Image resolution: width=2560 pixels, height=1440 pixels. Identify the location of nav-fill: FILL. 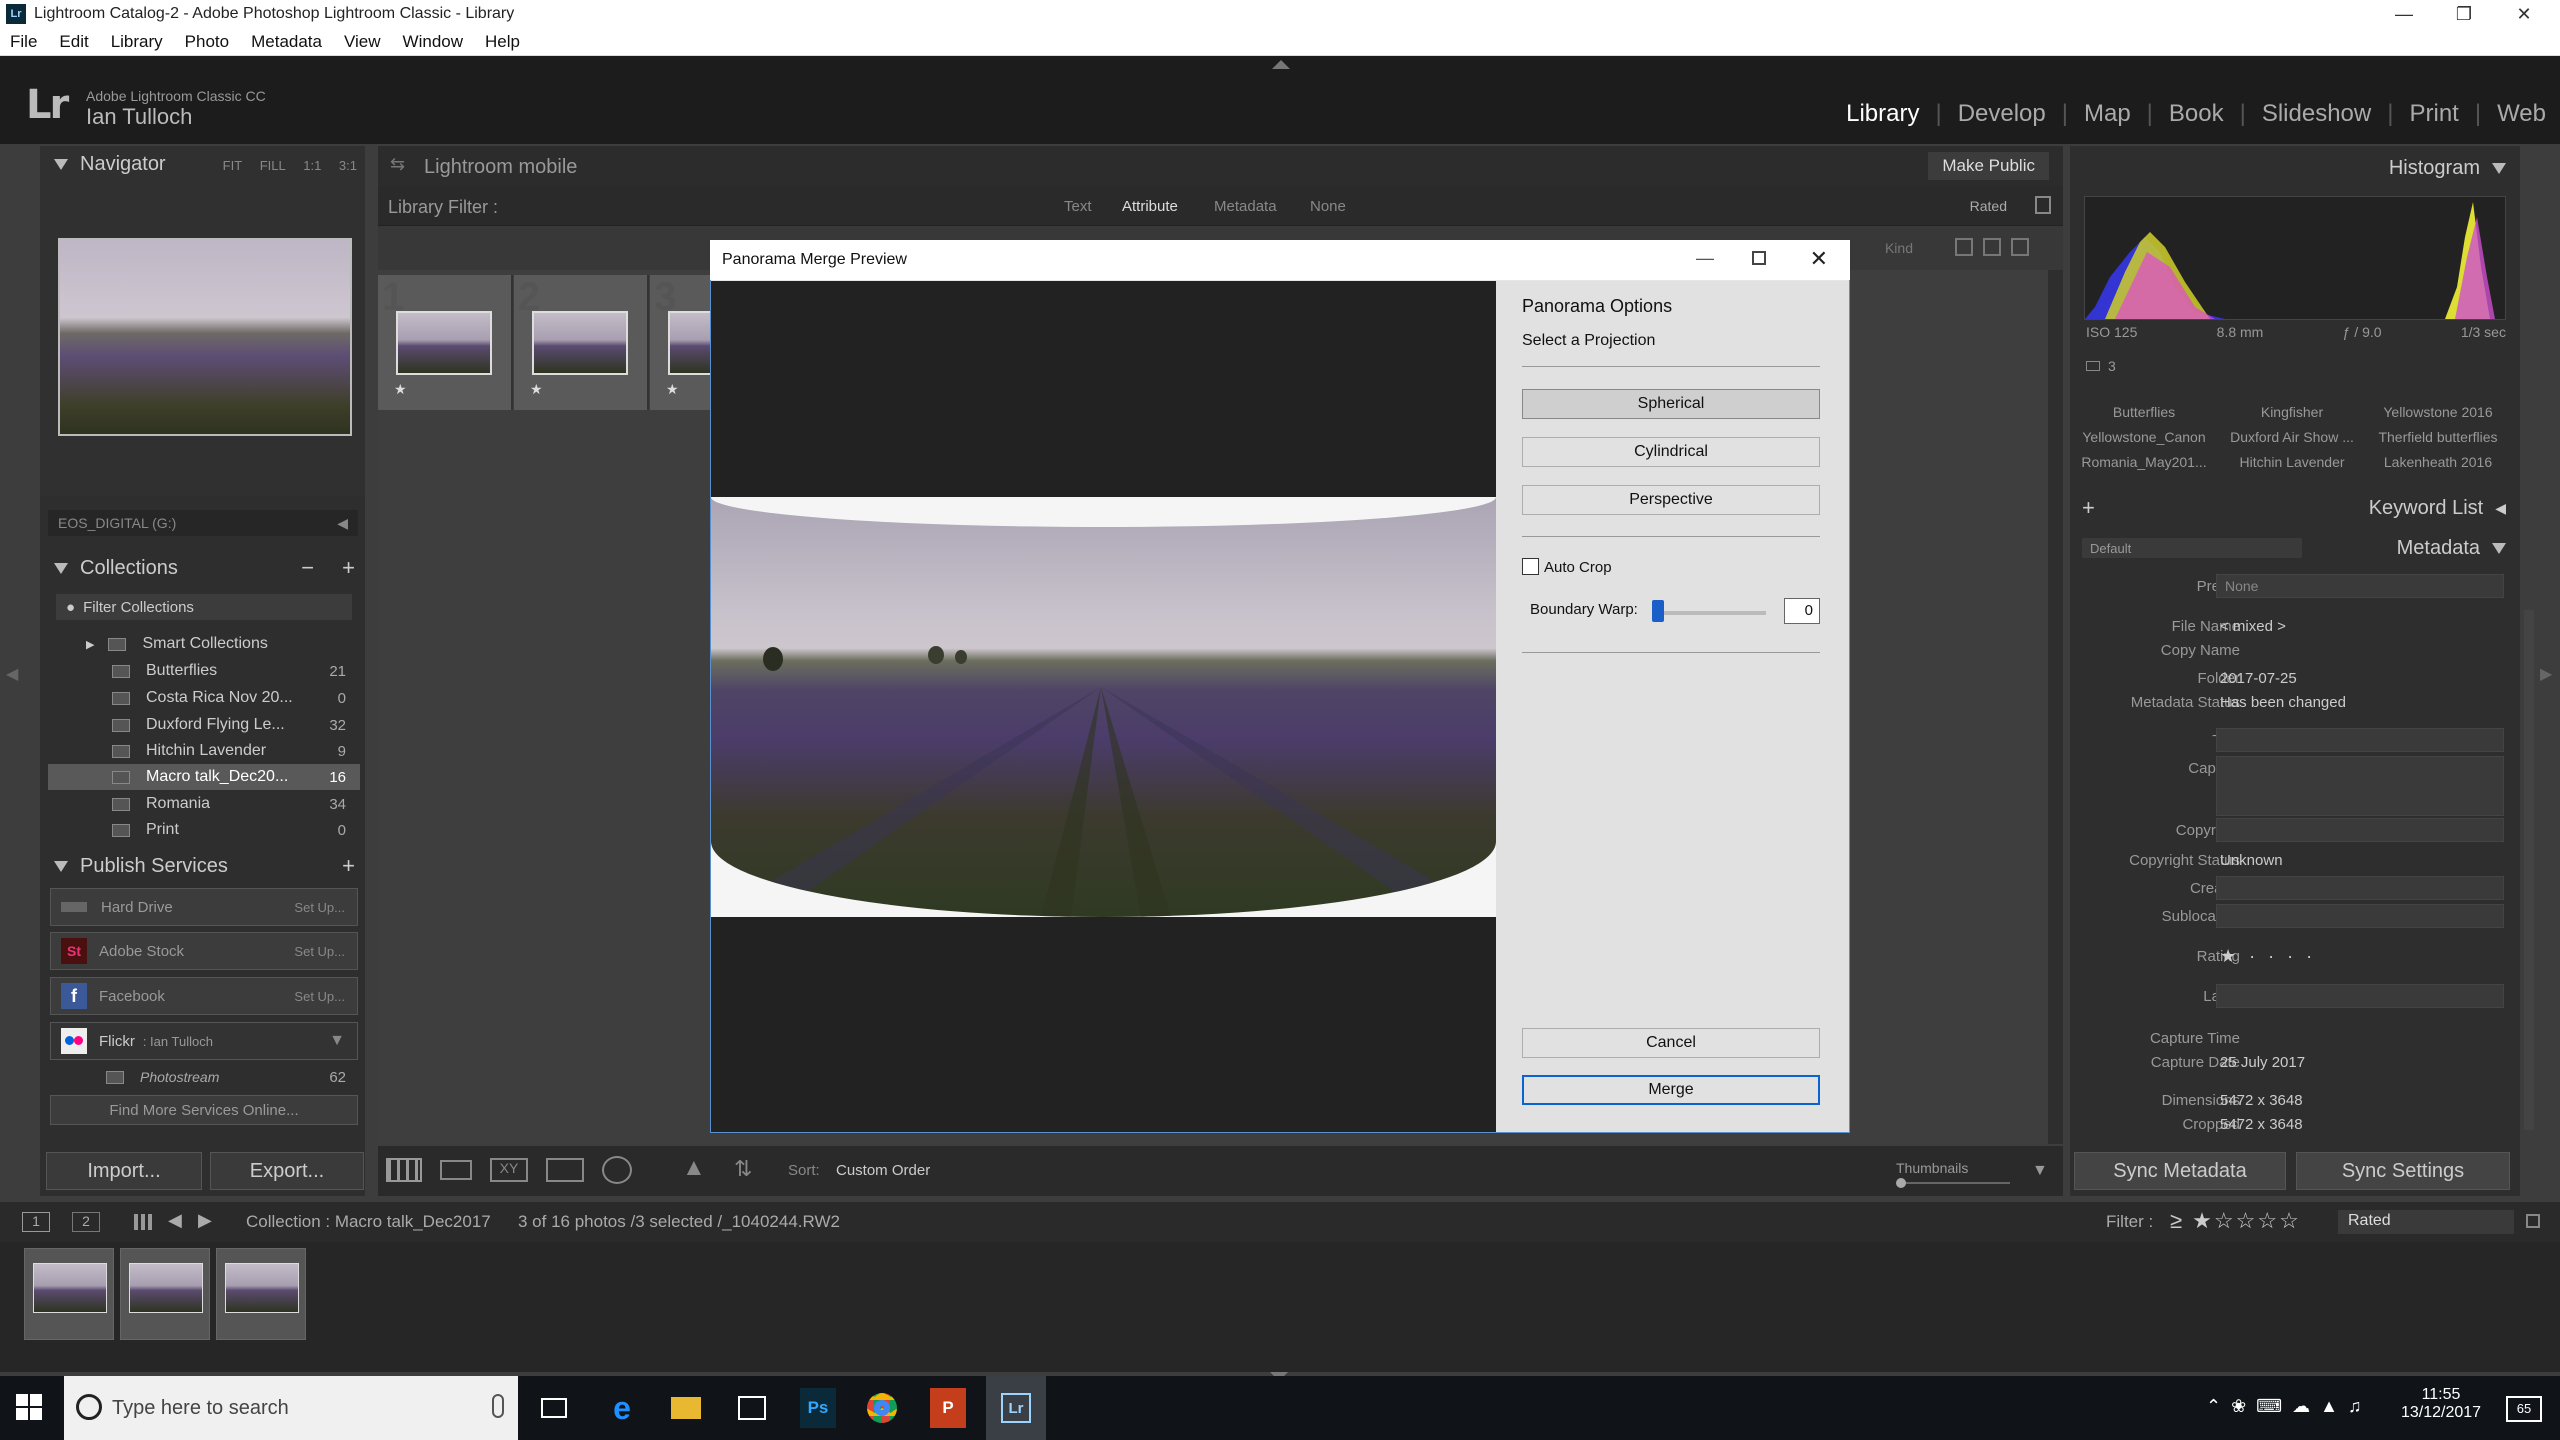
(273, 165).